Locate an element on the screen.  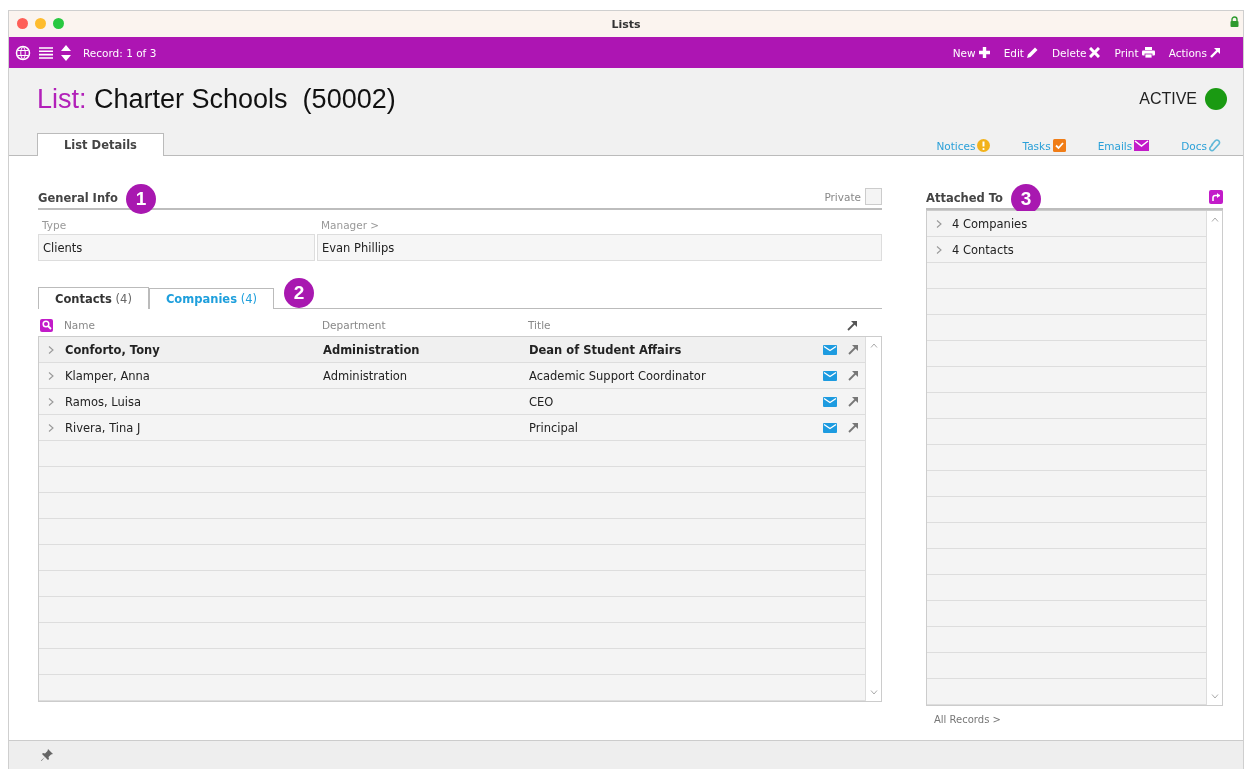
tab: Contacts (4) is located at coordinates (93, 298).